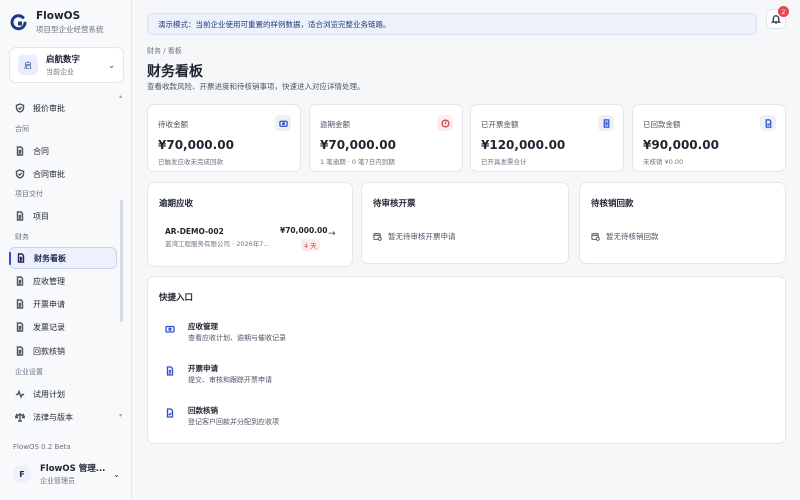 This screenshot has height=500, width=800. I want to click on brand-name: FlowOS, so click(58, 16).